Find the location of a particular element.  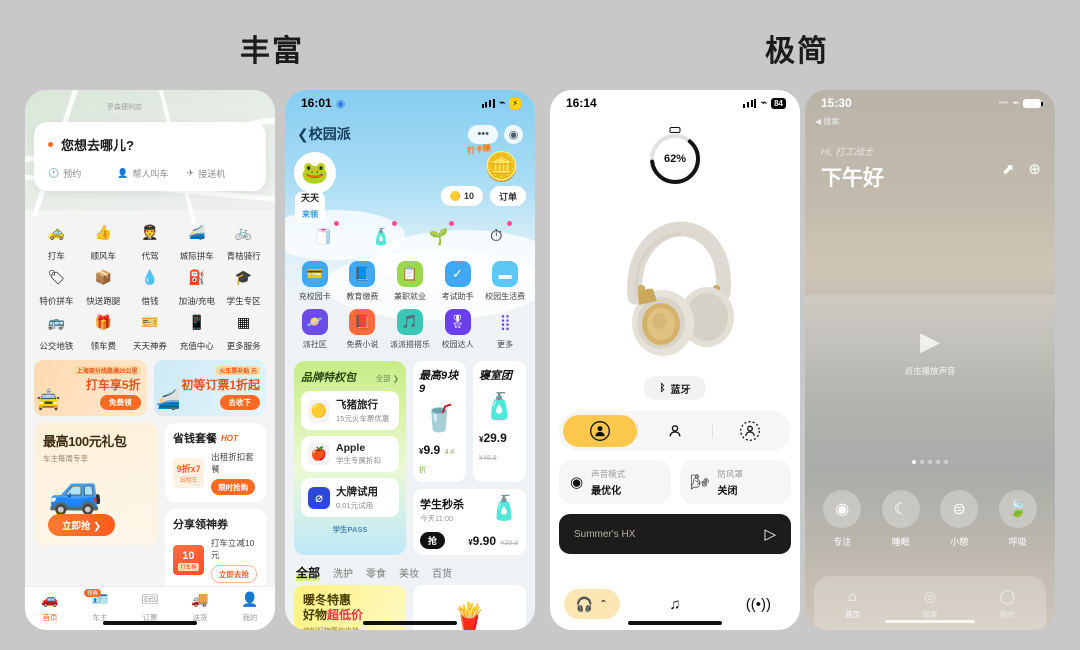

planet-icon: 🪐 is located at coordinates (314, 322).